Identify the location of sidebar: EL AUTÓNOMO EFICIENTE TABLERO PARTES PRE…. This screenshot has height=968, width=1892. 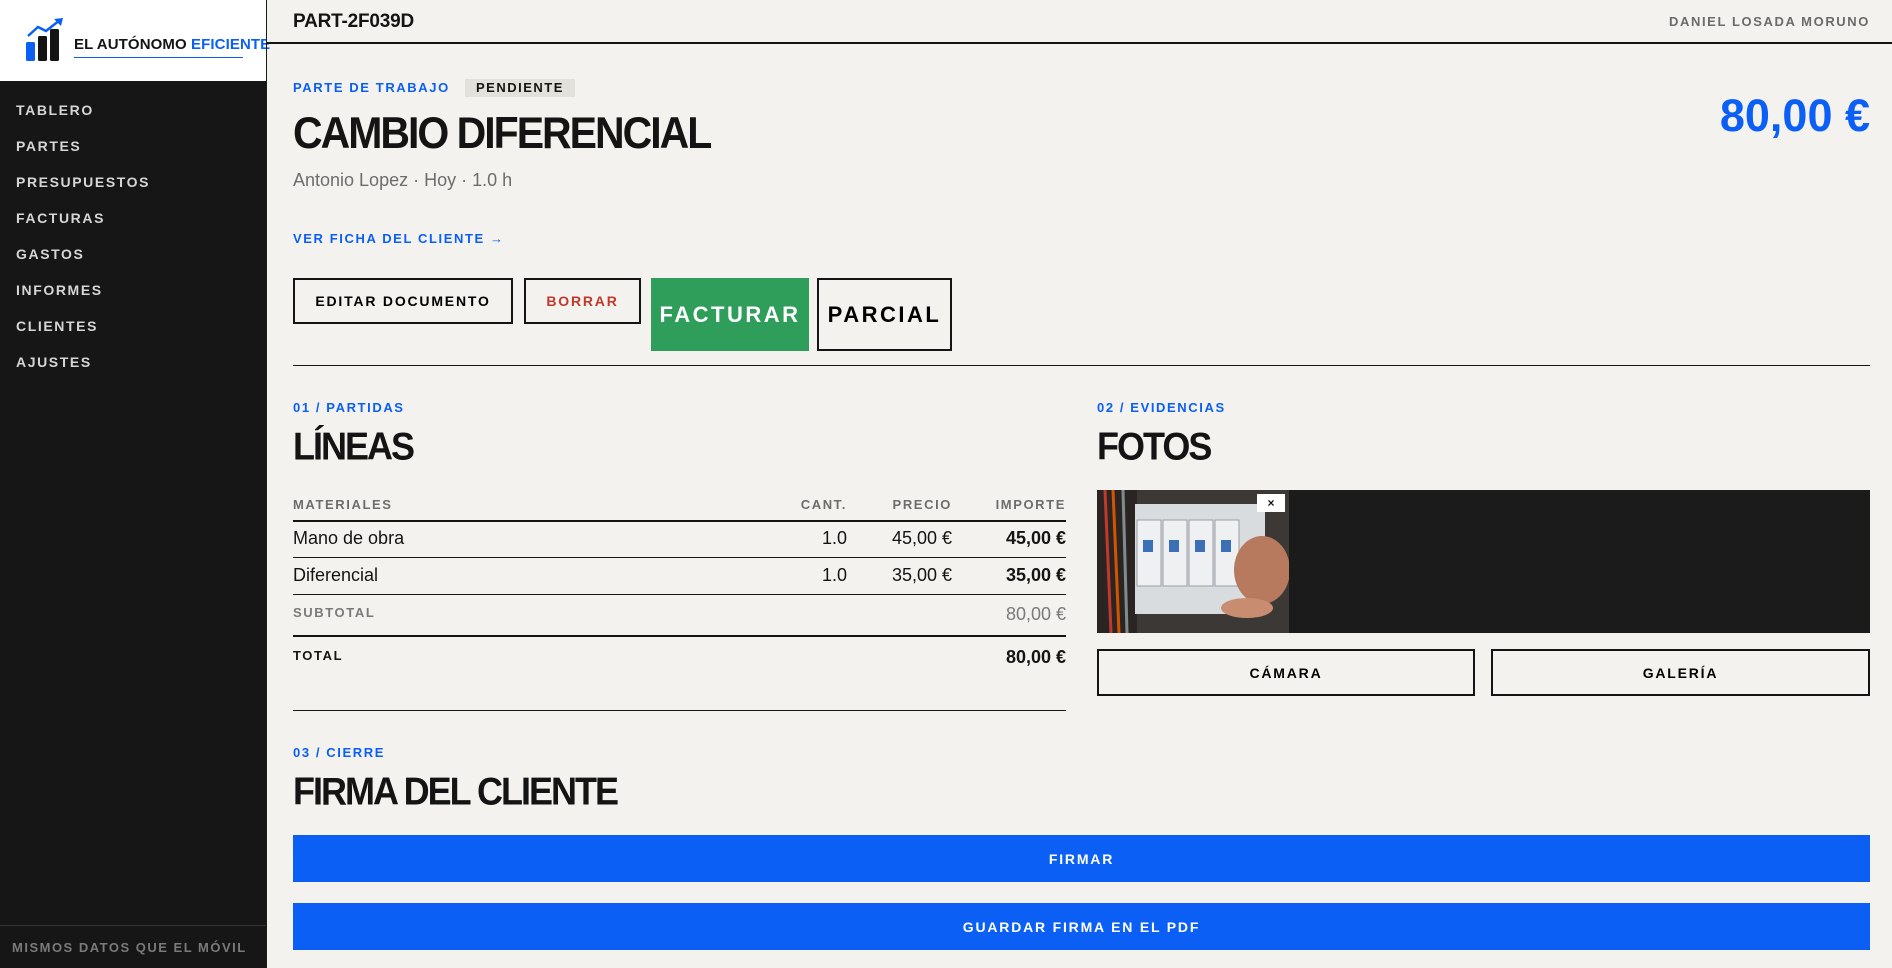
(135, 484).